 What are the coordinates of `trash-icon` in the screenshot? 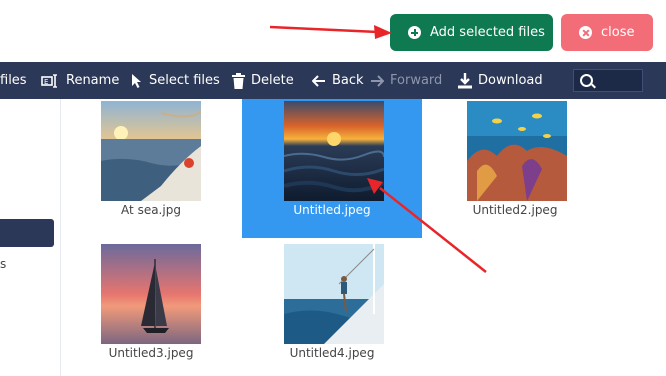 It's located at (238, 80).